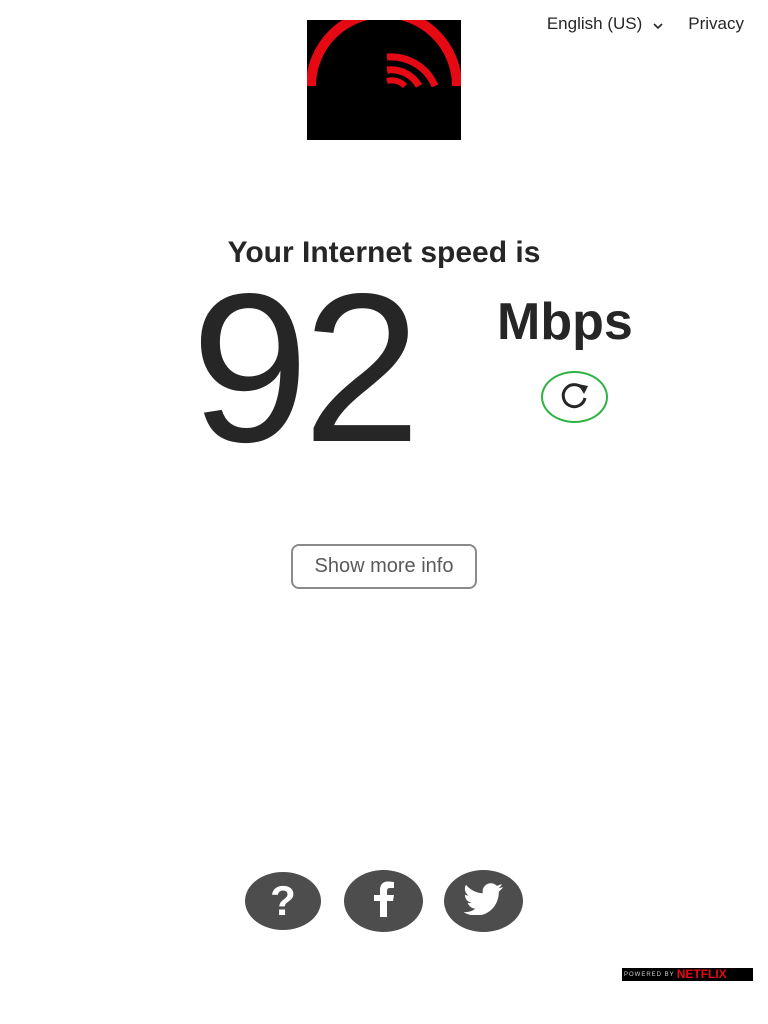 This screenshot has width=768, height=1024. What do you see at coordinates (649, 974) in the screenshot?
I see `powered-by-label: POWERED BY` at bounding box center [649, 974].